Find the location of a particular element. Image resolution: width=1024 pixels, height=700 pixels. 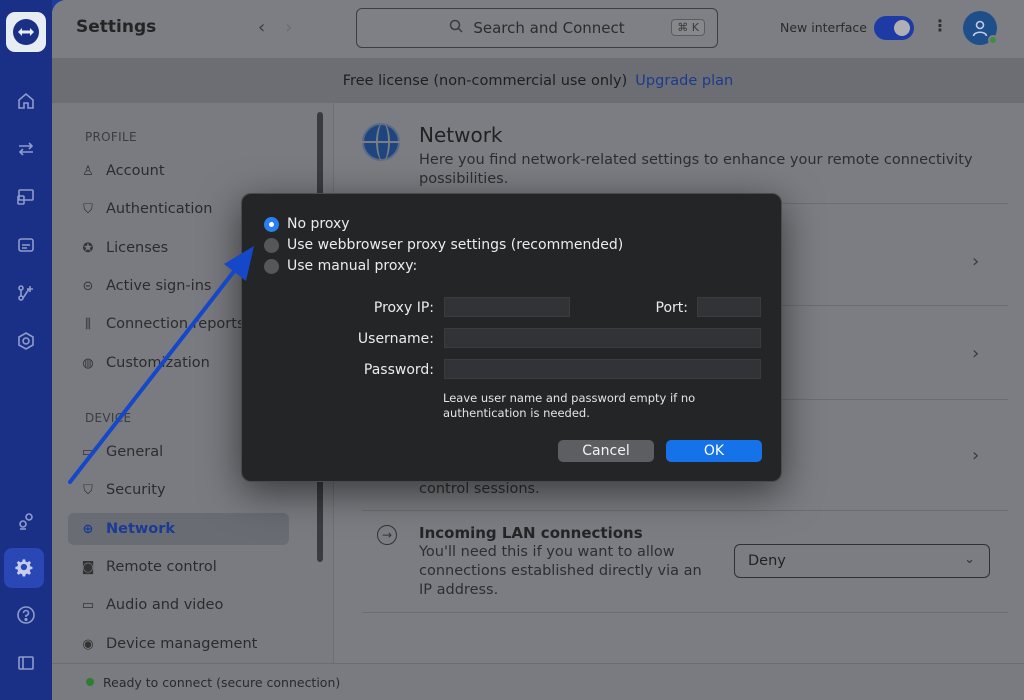

page-title: Settings is located at coordinates (116, 27).